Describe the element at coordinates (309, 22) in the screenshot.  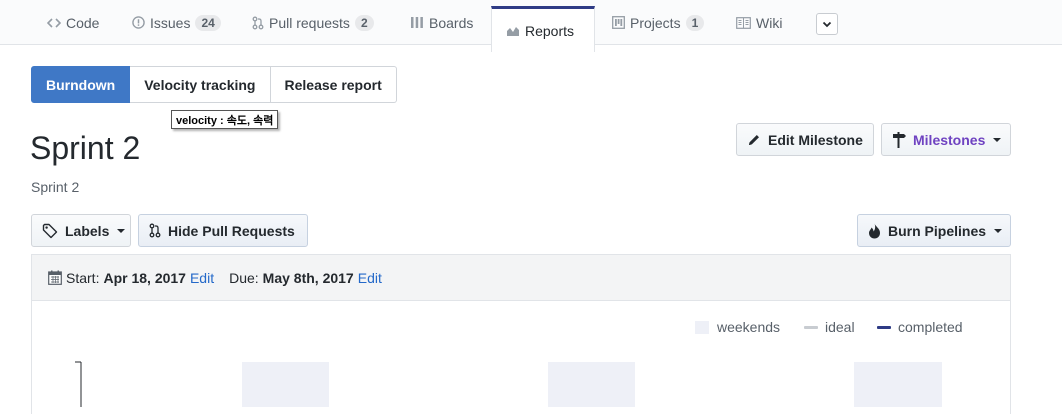
I see `tab-label: Pull requests` at that location.